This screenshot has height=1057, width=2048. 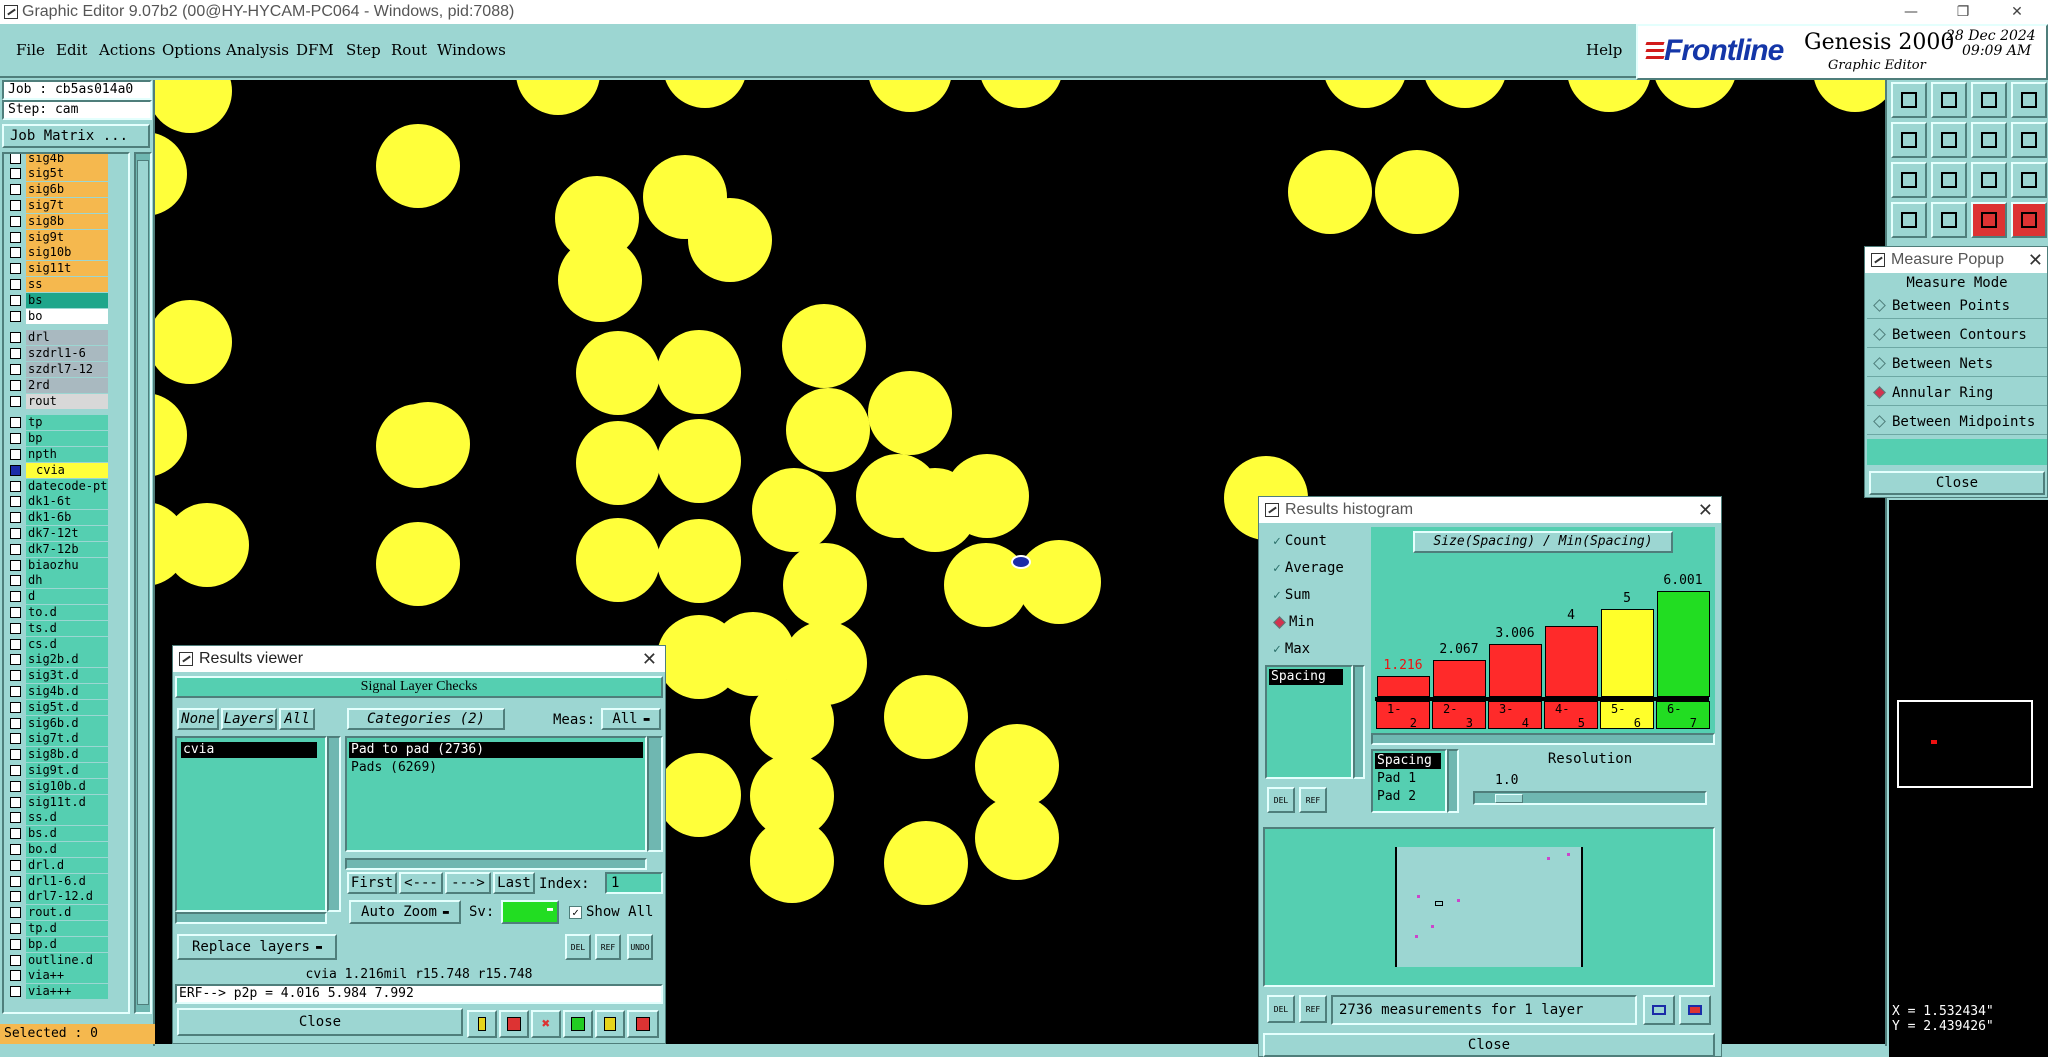 What do you see at coordinates (409, 50) in the screenshot?
I see `menu-rout: Rout` at bounding box center [409, 50].